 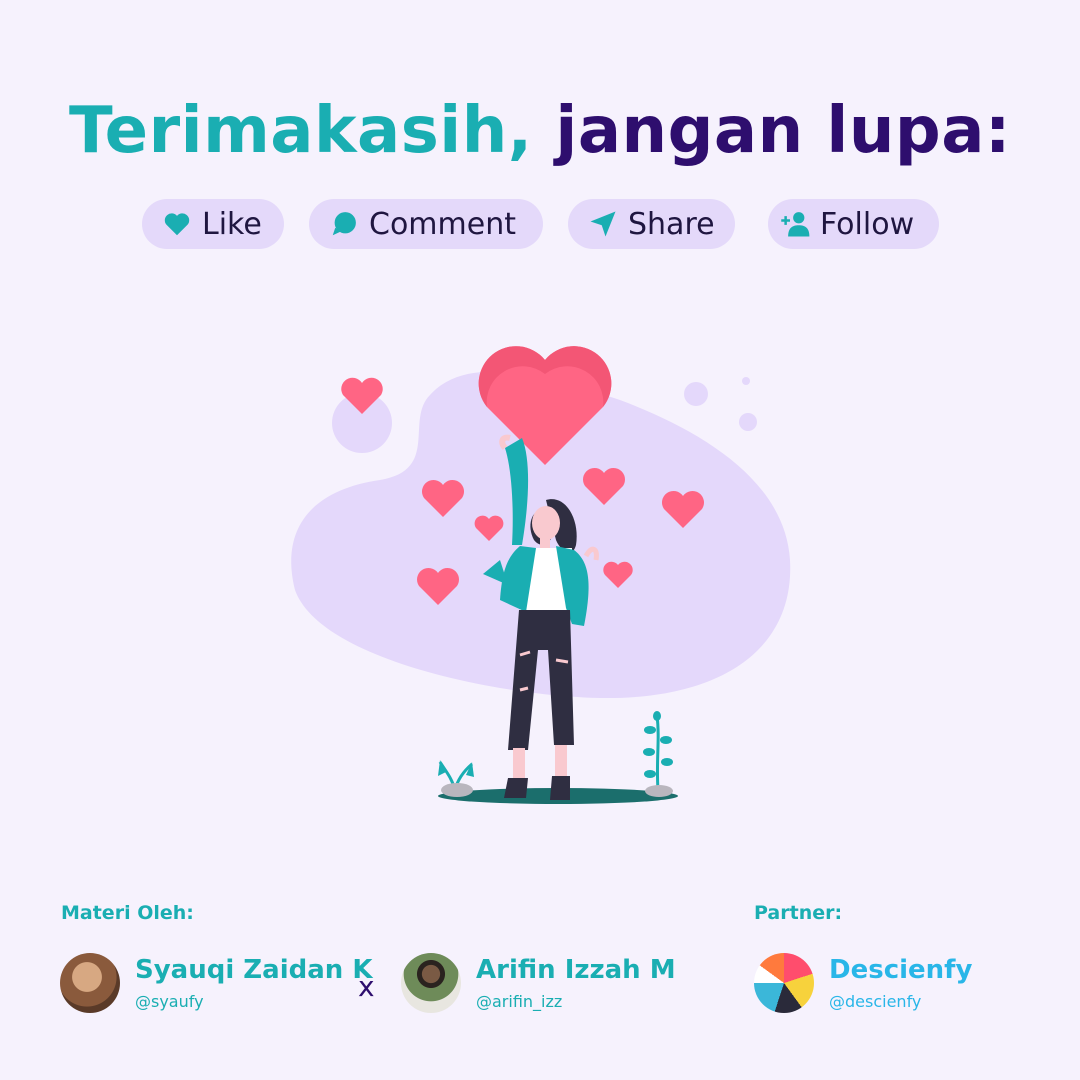 What do you see at coordinates (177, 224) in the screenshot?
I see `heart-icon` at bounding box center [177, 224].